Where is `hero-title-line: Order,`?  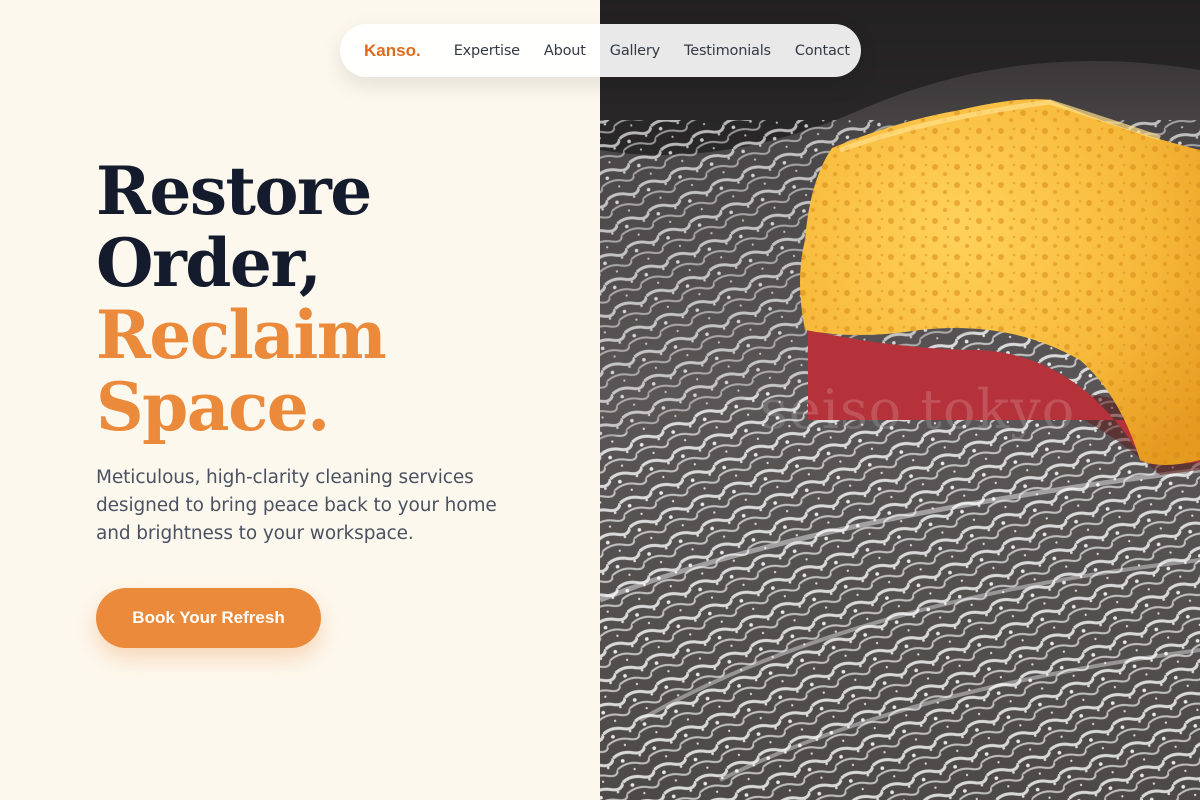 hero-title-line: Order, is located at coordinates (209, 263).